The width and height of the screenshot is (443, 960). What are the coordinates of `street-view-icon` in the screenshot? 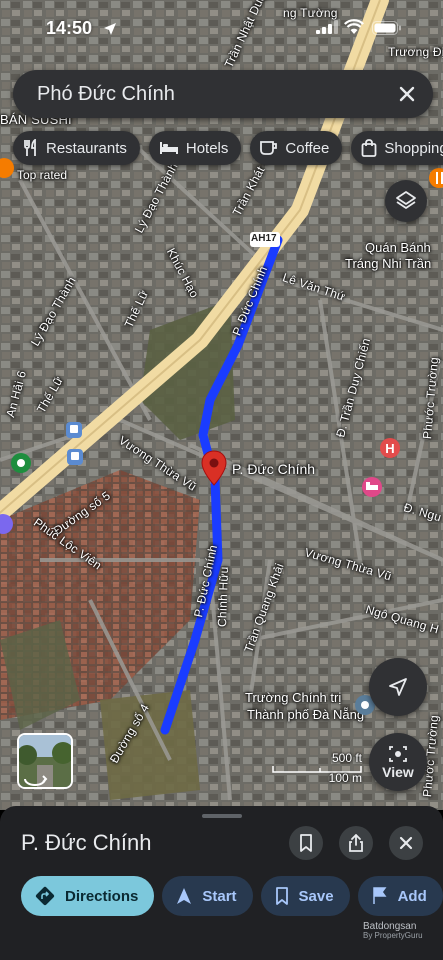 It's located at (398, 753).